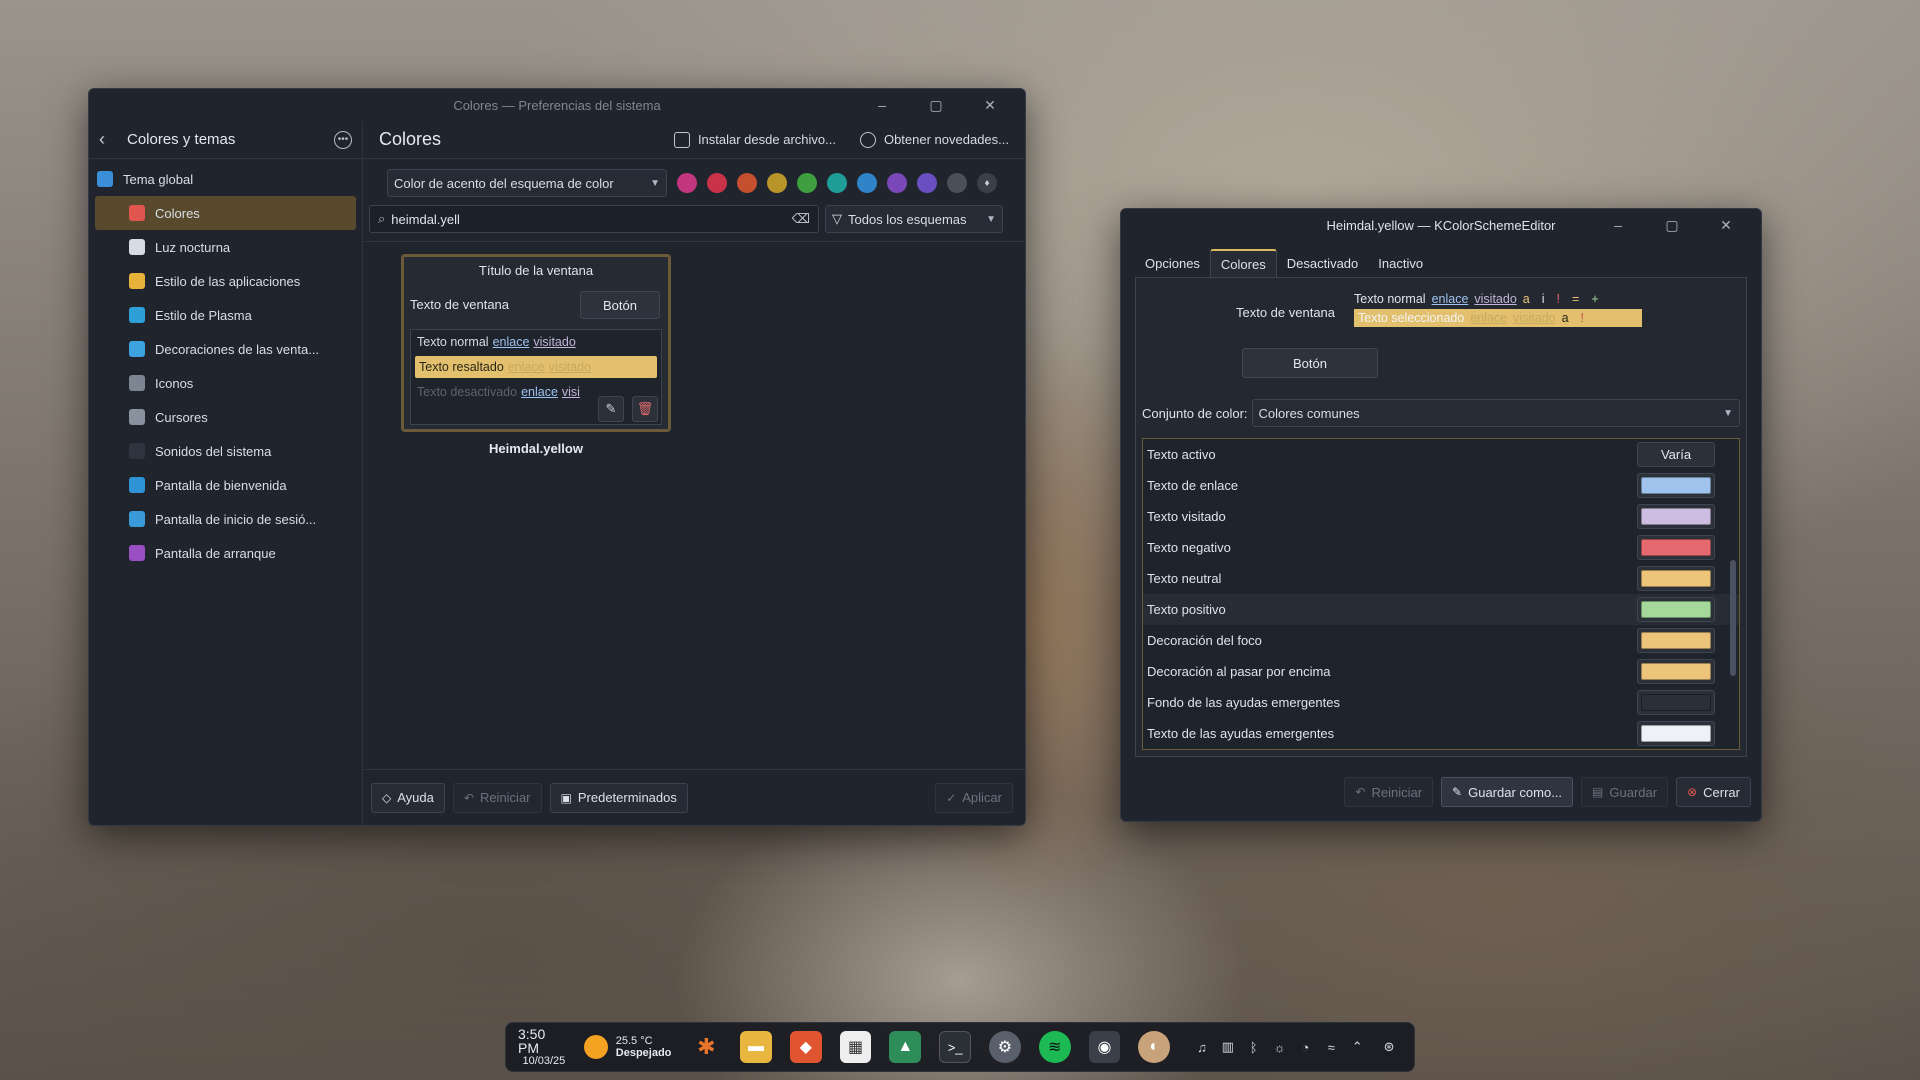  I want to click on sailing-app-icon: ◐, so click(1154, 1047).